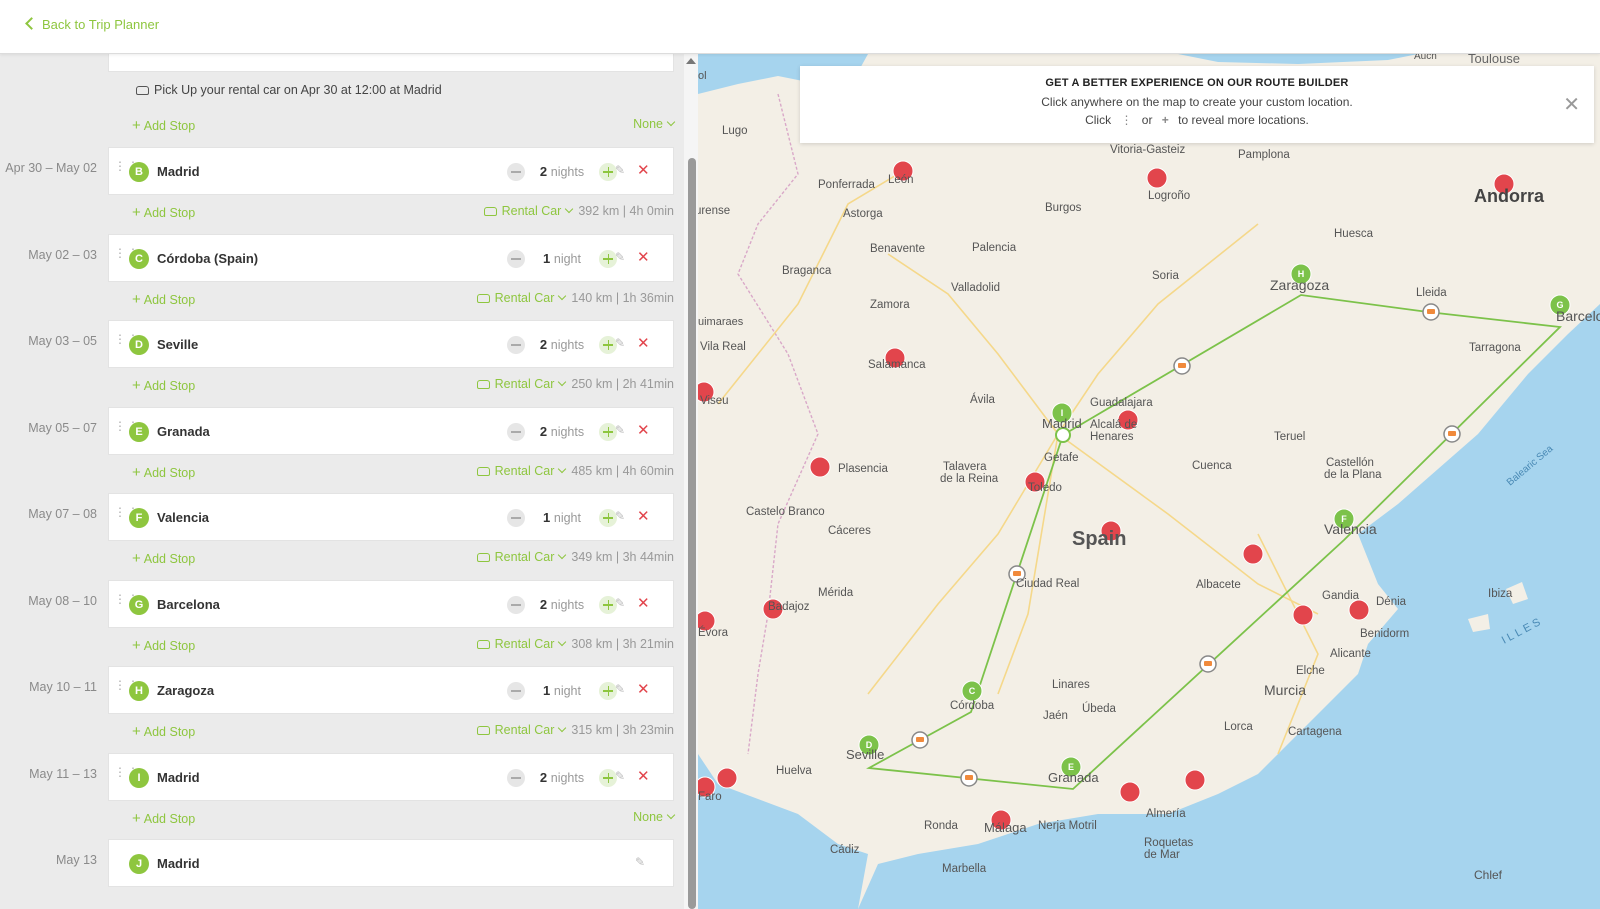  I want to click on svg-text: Guadalajara, so click(1121, 403).